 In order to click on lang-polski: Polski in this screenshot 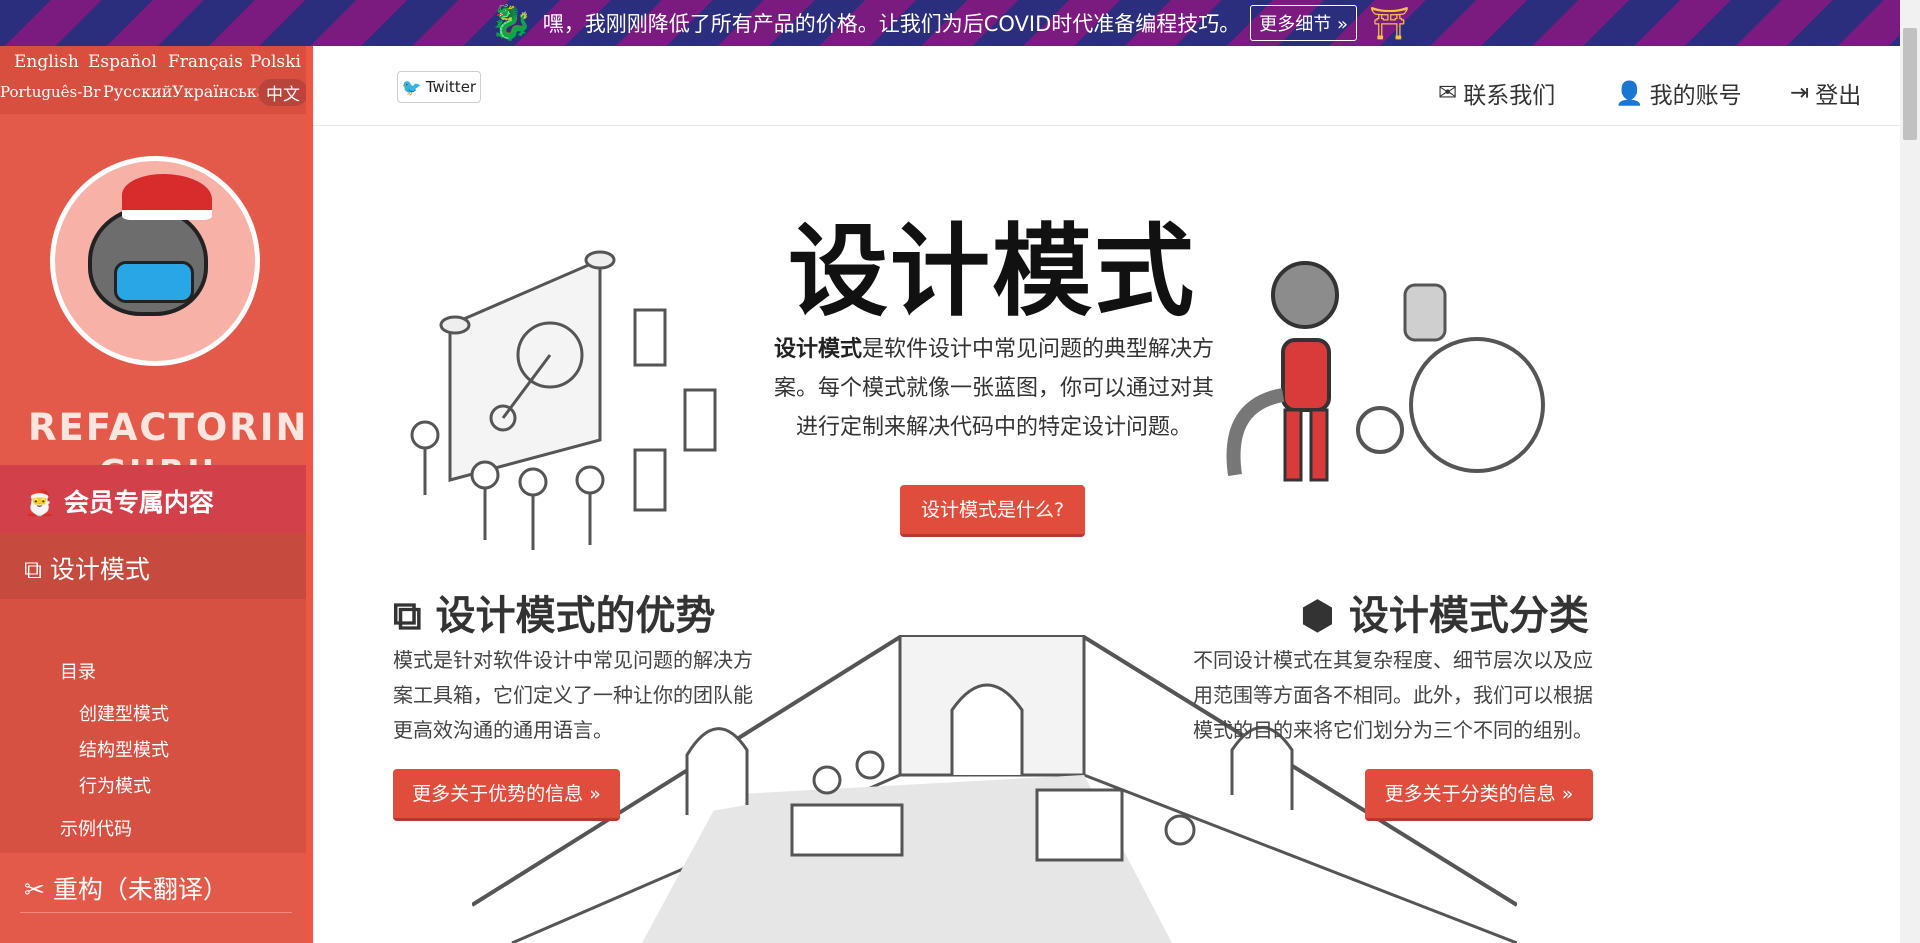, I will do `click(275, 62)`.